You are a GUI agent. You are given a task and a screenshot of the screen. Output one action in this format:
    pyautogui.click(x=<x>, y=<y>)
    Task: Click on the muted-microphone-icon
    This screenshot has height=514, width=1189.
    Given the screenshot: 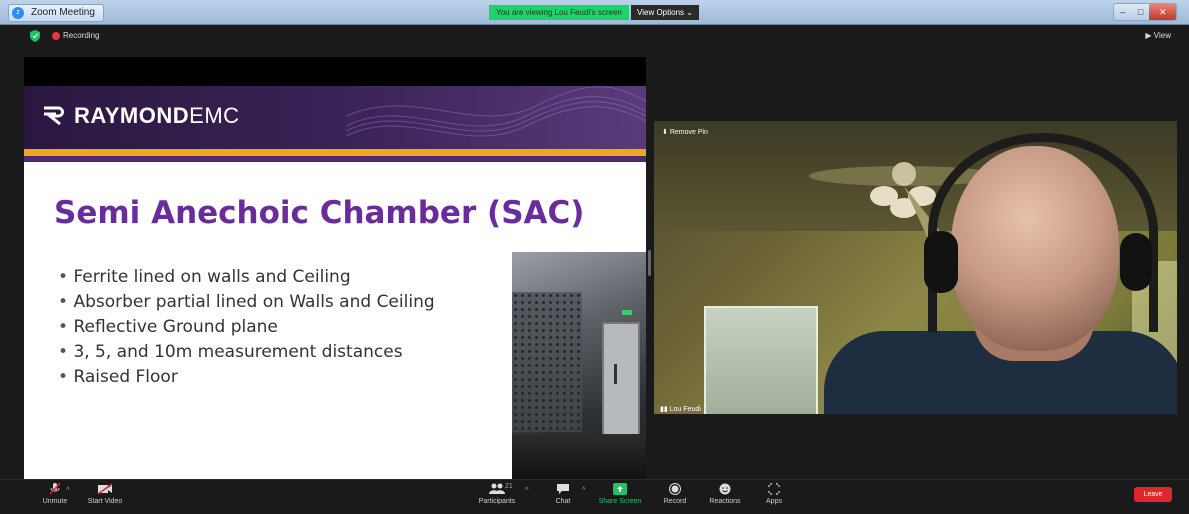 What is the action you would take?
    pyautogui.click(x=55, y=489)
    